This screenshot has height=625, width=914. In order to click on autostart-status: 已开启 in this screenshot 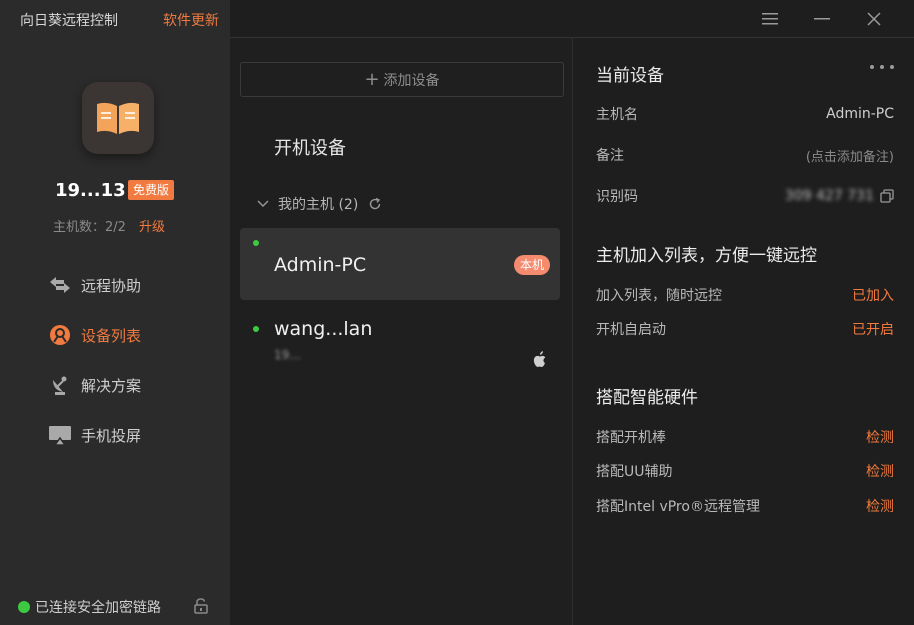, I will do `click(873, 329)`.